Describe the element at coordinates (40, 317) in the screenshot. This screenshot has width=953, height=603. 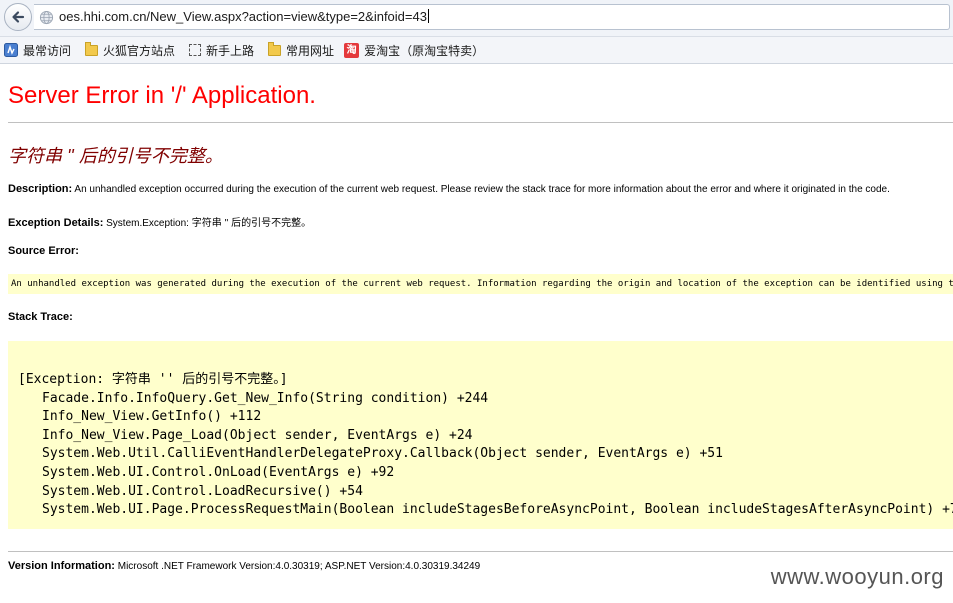
I see `stack-trace-heading: Stack Trace:` at that location.